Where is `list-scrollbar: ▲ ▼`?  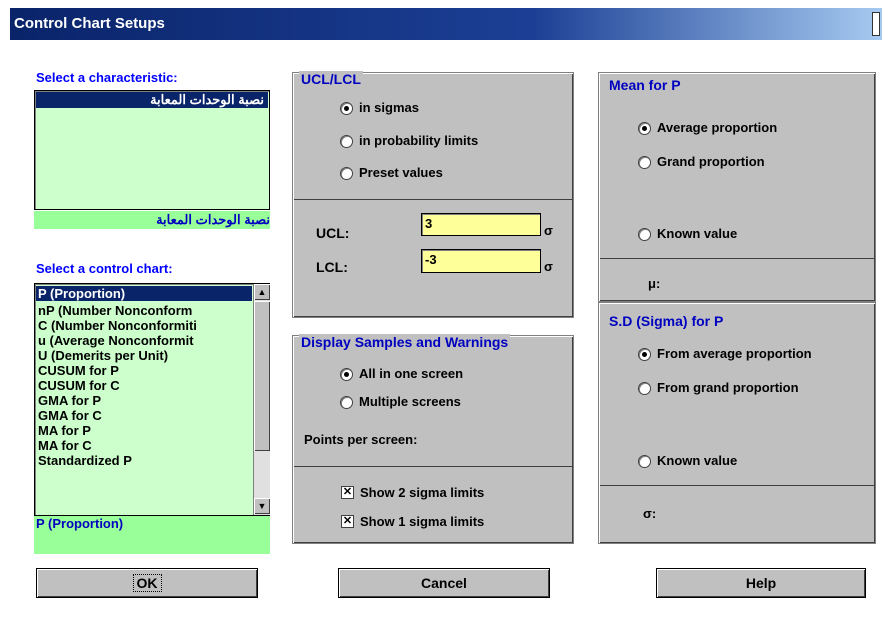
list-scrollbar: ▲ ▼ is located at coordinates (261, 399).